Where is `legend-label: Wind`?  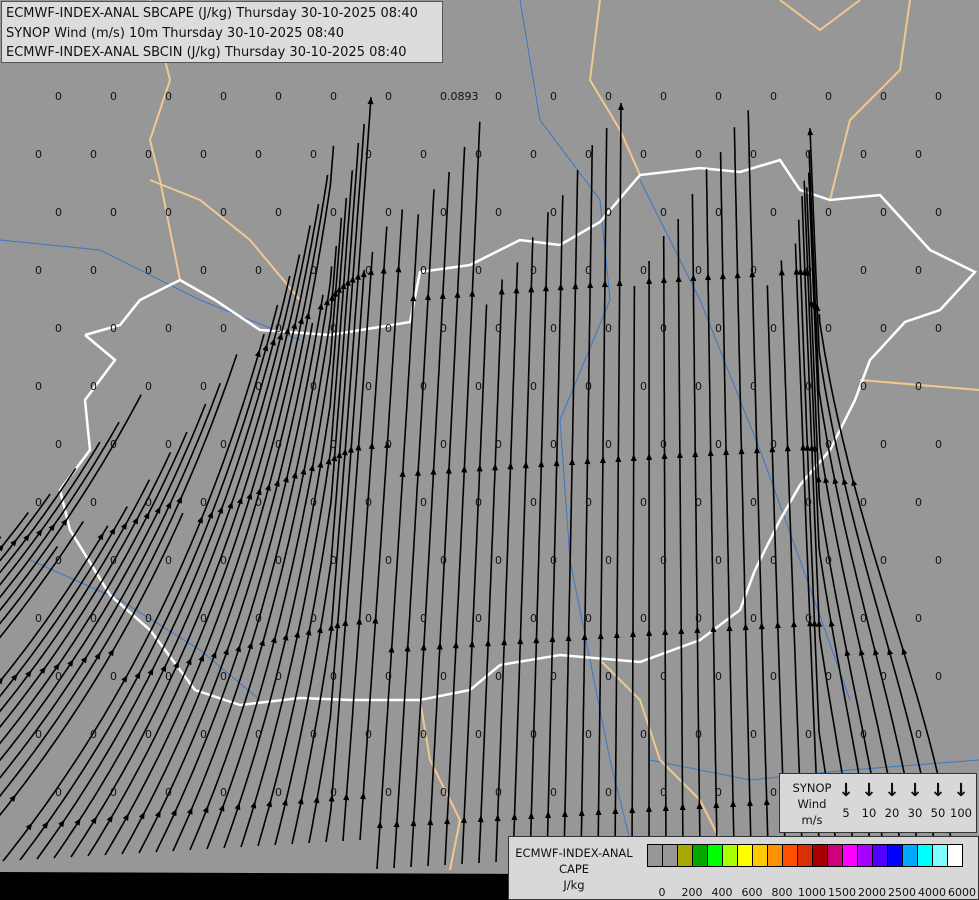
legend-label: Wind is located at coordinates (812, 804).